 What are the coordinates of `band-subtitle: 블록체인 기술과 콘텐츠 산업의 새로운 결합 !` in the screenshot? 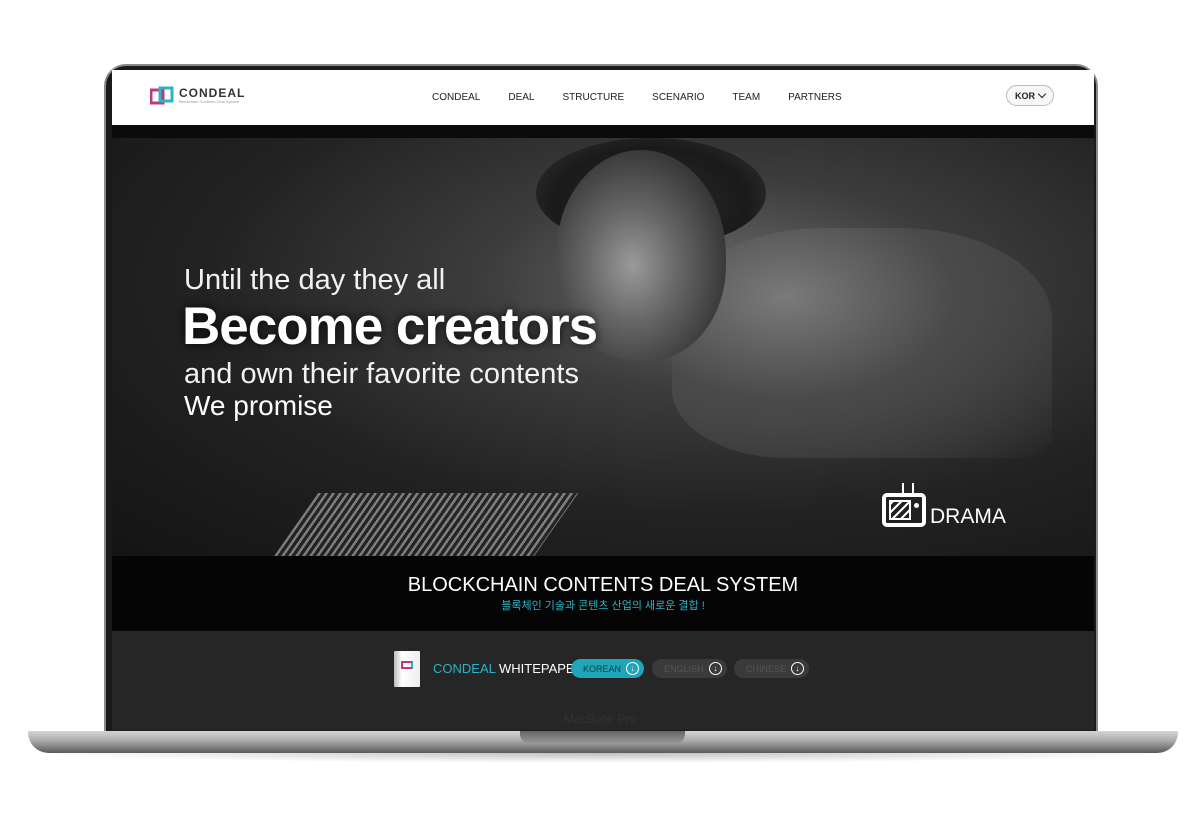 It's located at (603, 606).